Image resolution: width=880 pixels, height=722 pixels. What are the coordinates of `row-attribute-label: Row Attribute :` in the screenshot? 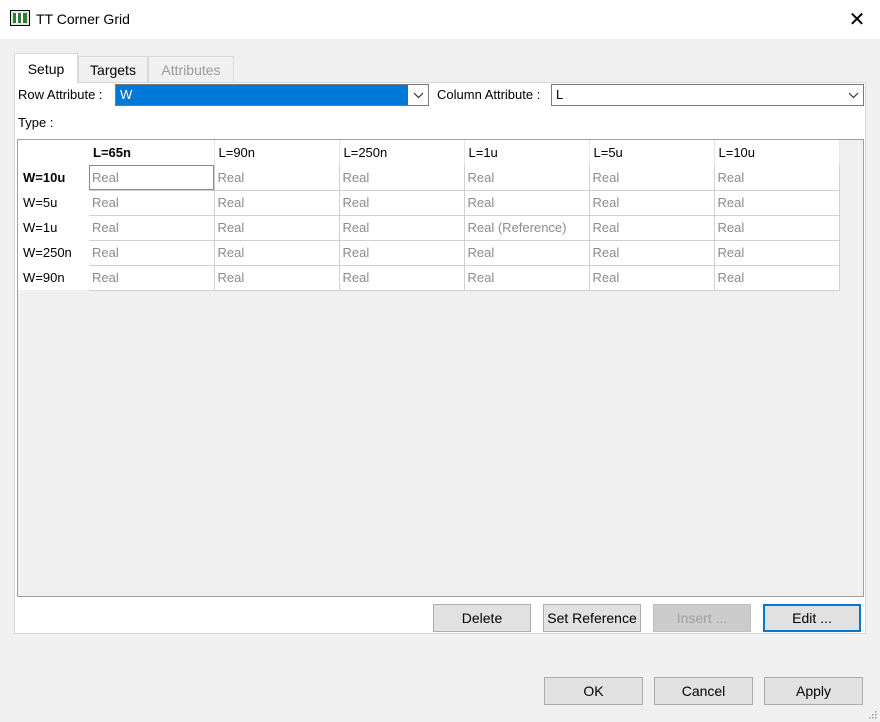 It's located at (60, 94).